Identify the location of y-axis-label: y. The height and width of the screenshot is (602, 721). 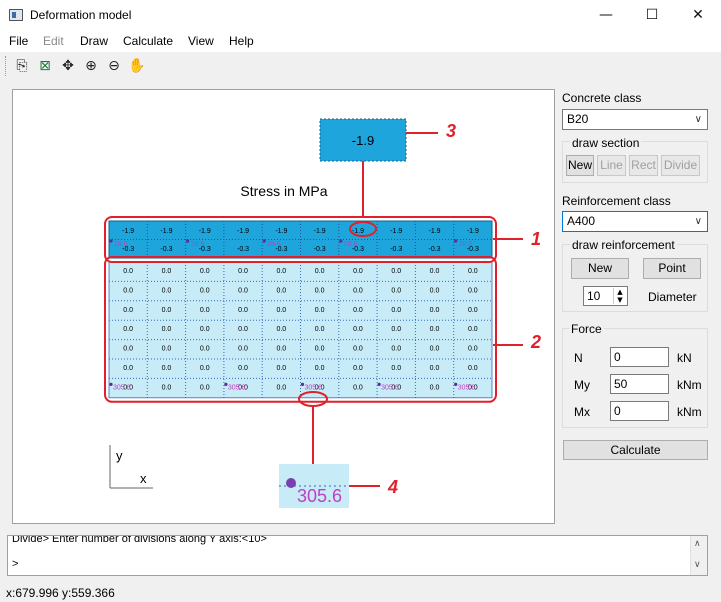
(119, 455).